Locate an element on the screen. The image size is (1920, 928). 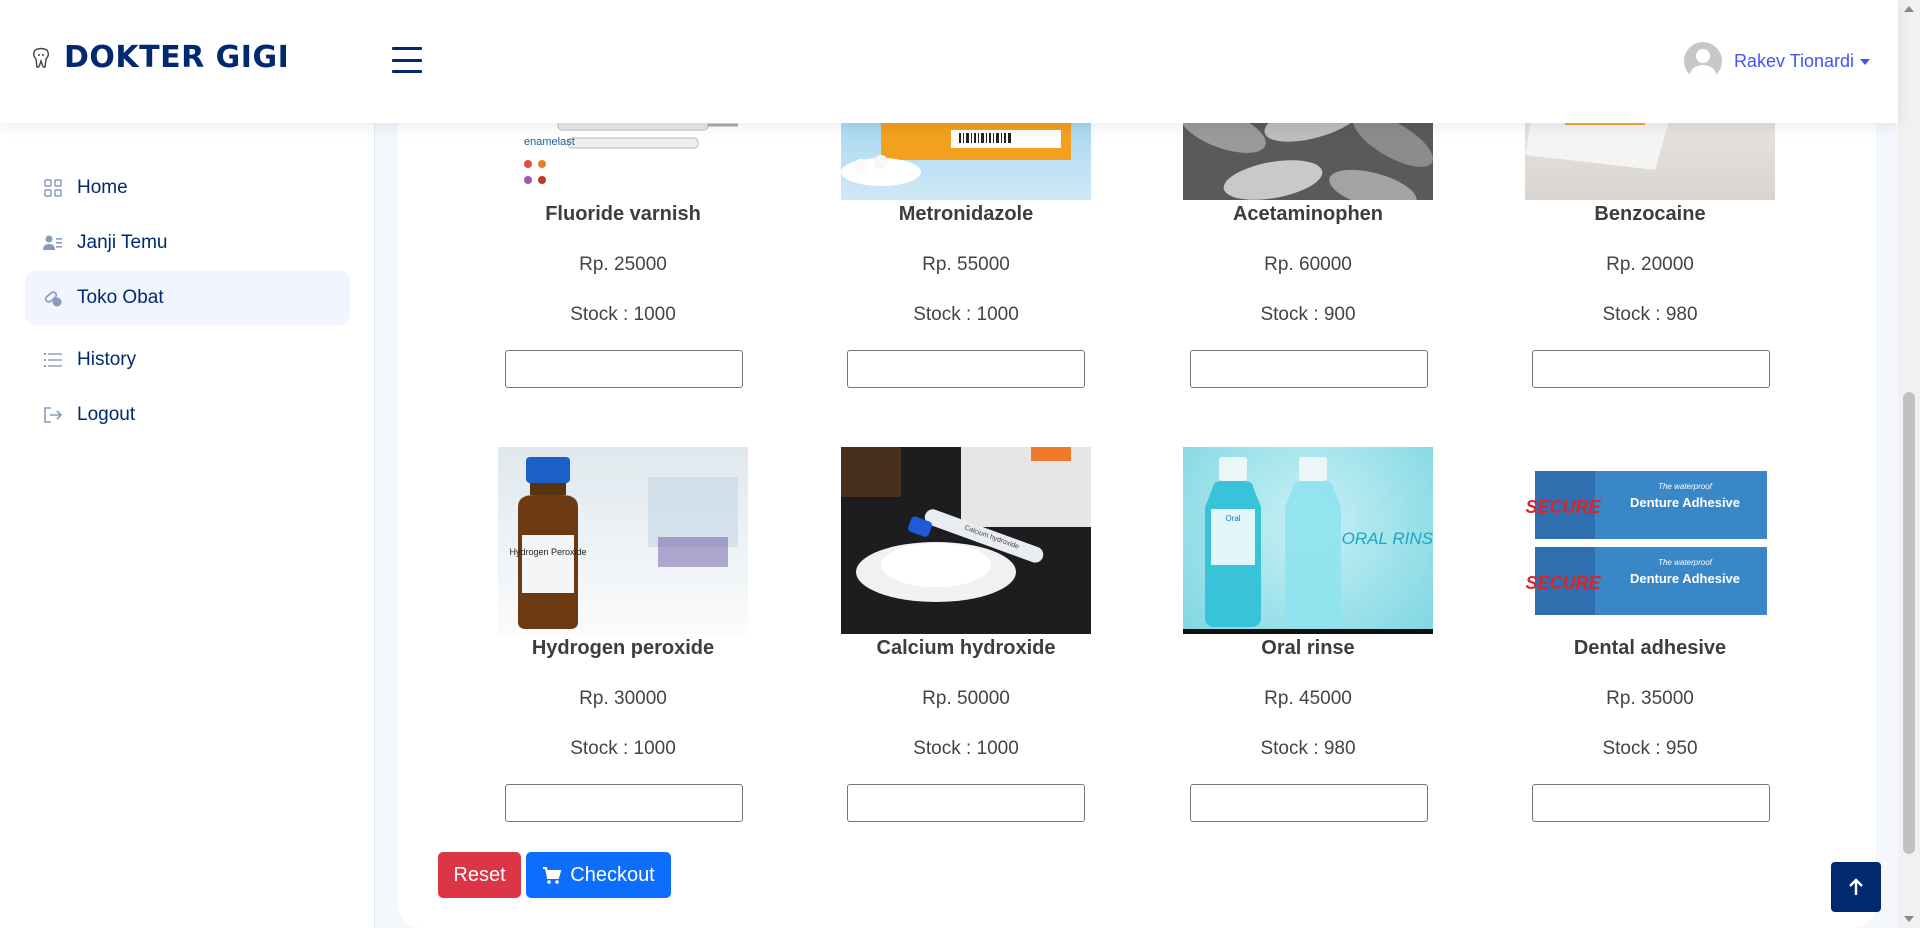
product-name: Metronidazole is located at coordinates (966, 214).